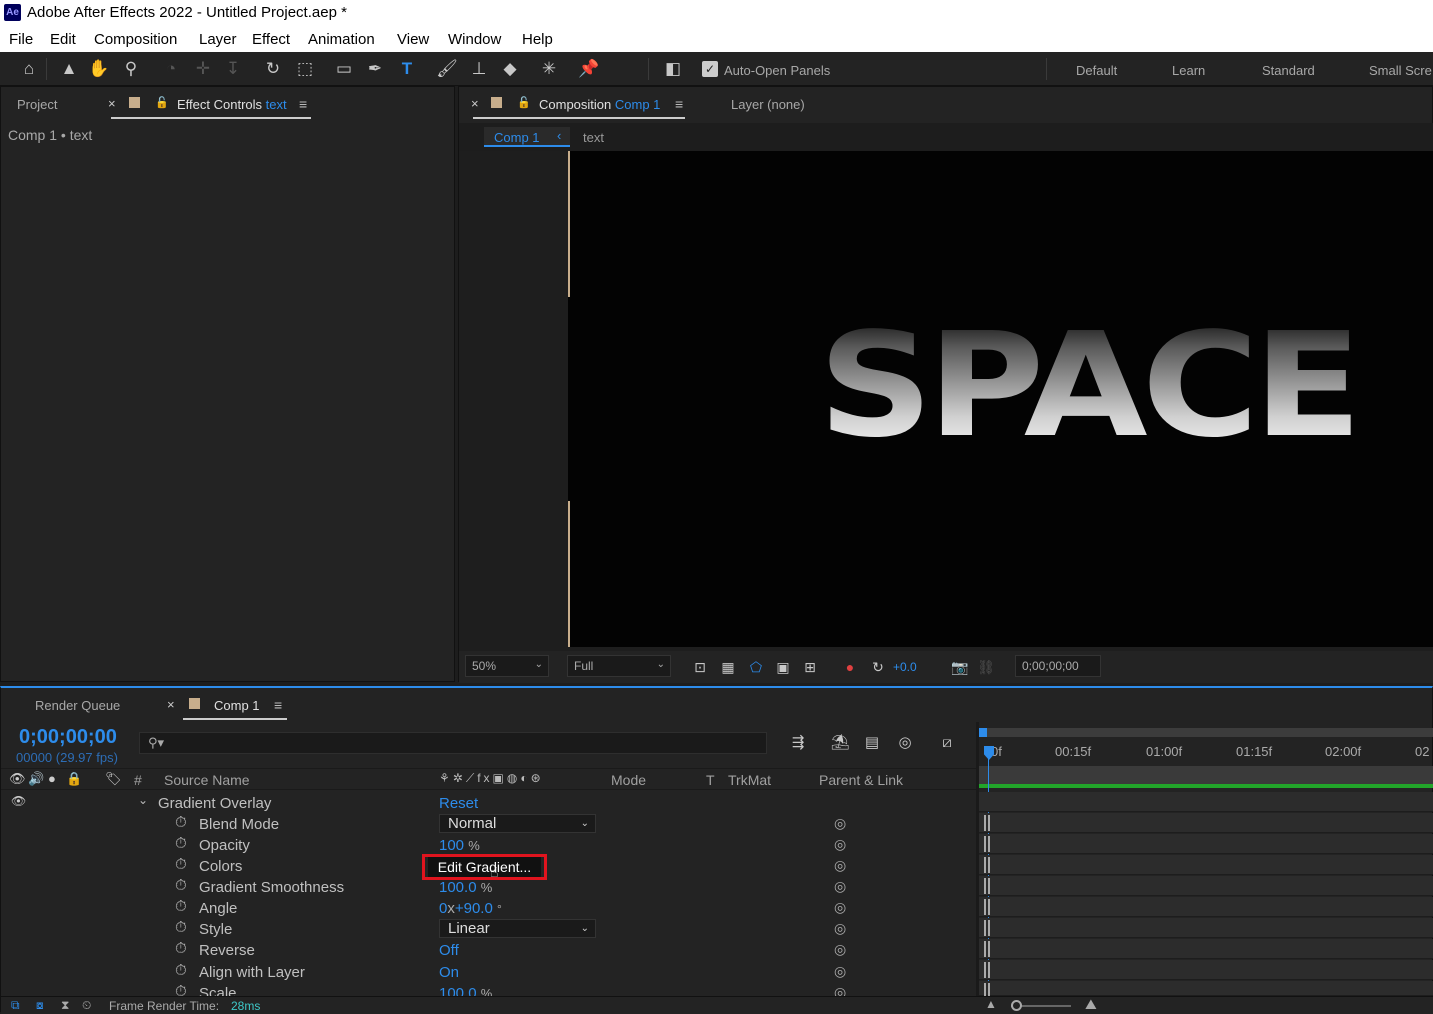 The height and width of the screenshot is (1014, 1433). Describe the element at coordinates (1400, 70) in the screenshot. I see `workspace-small-screen: Small Scre` at that location.